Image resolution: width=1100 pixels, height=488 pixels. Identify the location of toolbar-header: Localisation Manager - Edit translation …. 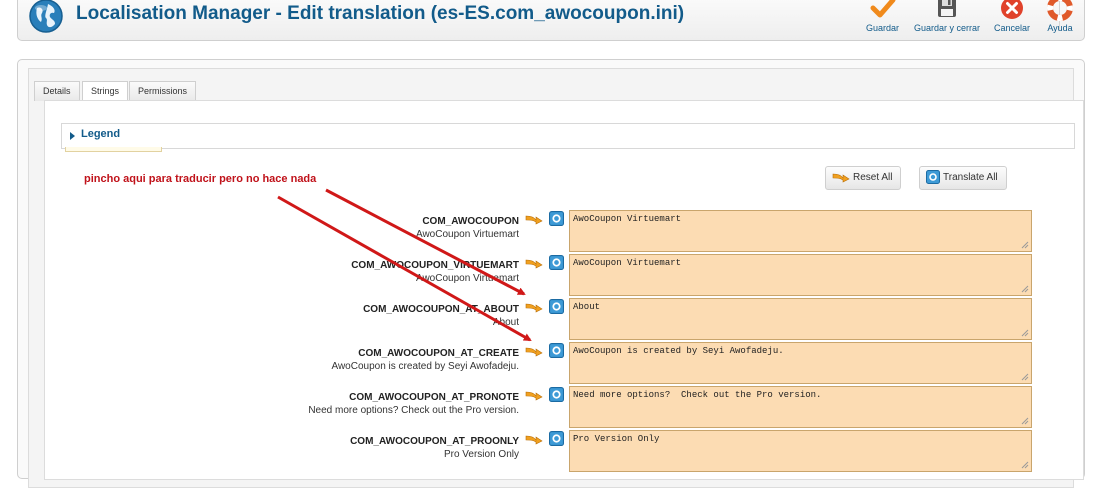
(551, 20).